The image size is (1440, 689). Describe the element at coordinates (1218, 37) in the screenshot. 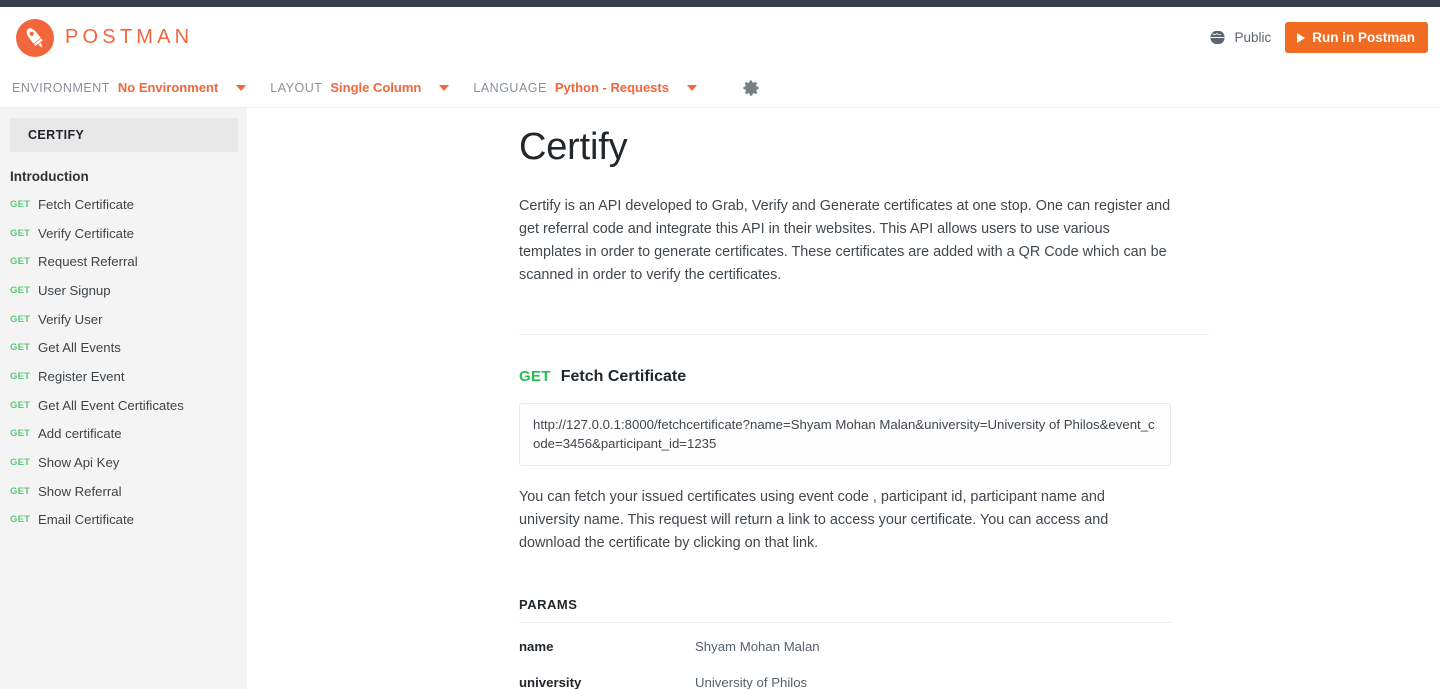

I see `globe-icon` at that location.